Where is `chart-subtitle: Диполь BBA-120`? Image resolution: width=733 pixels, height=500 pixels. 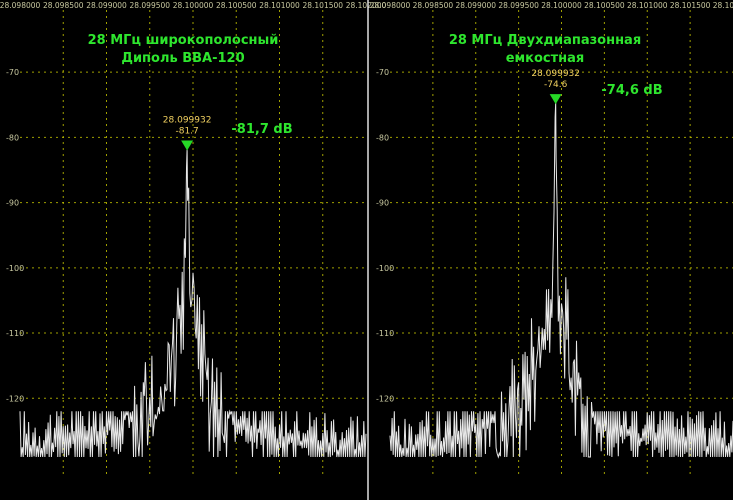
chart-subtitle: Диполь BBA-120 is located at coordinates (182, 58).